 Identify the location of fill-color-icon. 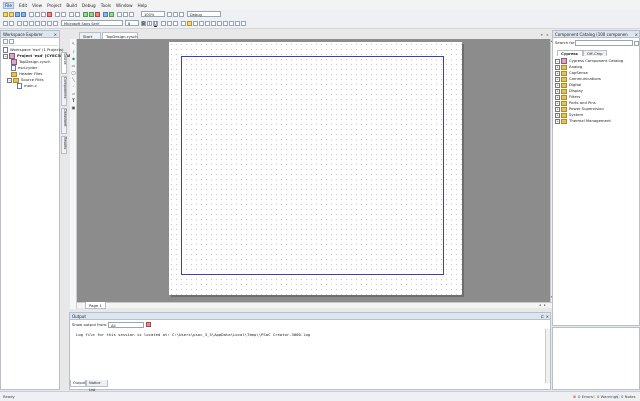
(189, 23).